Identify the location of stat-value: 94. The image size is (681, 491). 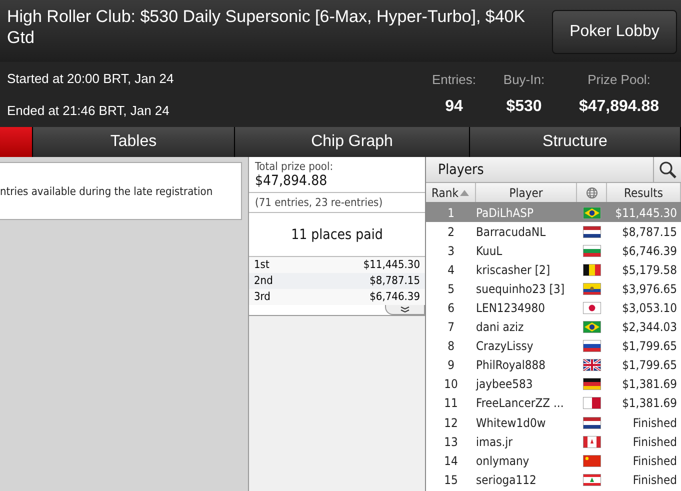
(454, 107).